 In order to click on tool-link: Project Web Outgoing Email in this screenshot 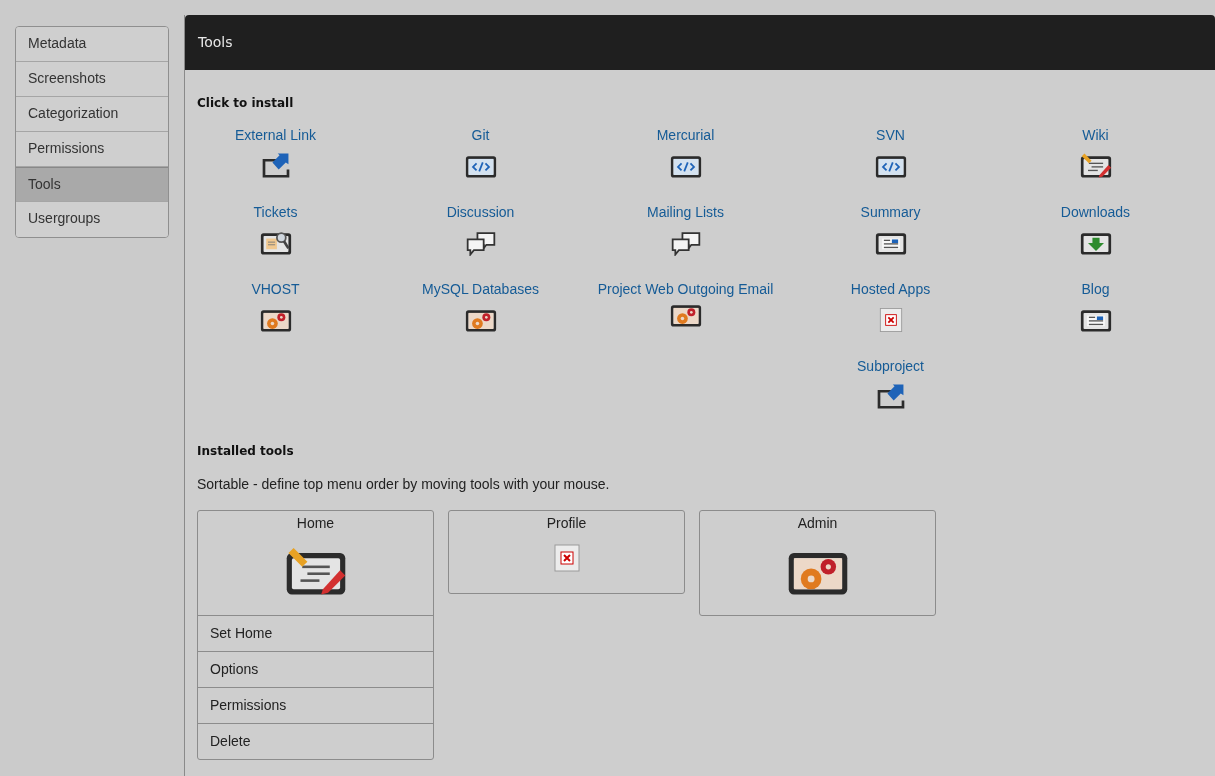, I will do `click(685, 289)`.